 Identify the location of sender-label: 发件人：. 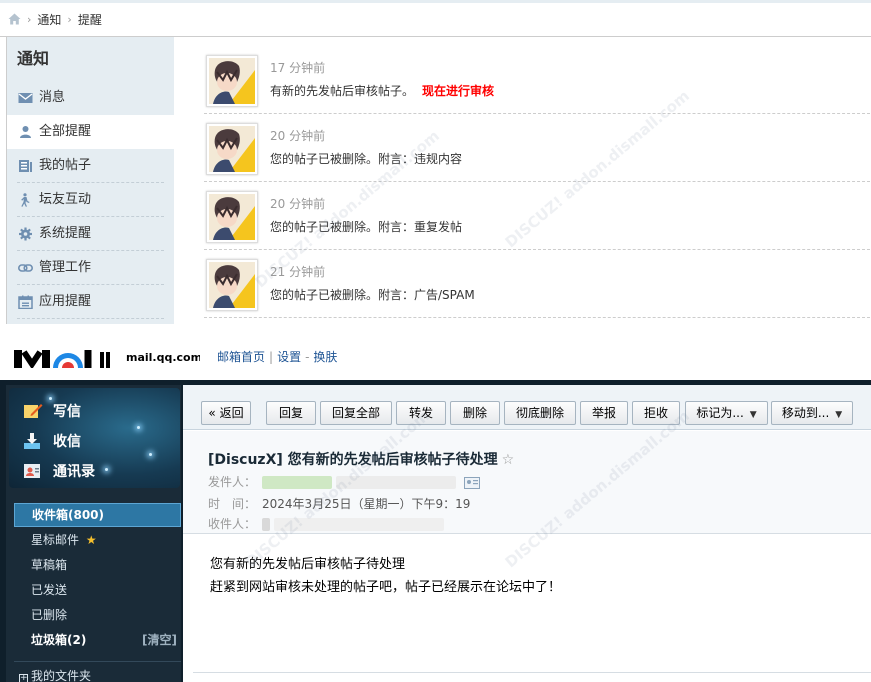
(232, 482).